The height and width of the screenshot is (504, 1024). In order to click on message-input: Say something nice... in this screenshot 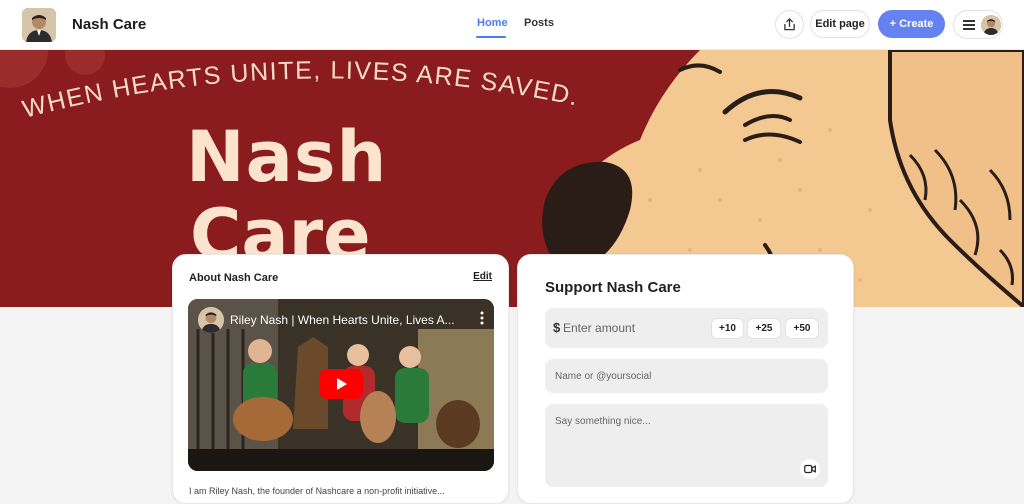, I will do `click(686, 445)`.